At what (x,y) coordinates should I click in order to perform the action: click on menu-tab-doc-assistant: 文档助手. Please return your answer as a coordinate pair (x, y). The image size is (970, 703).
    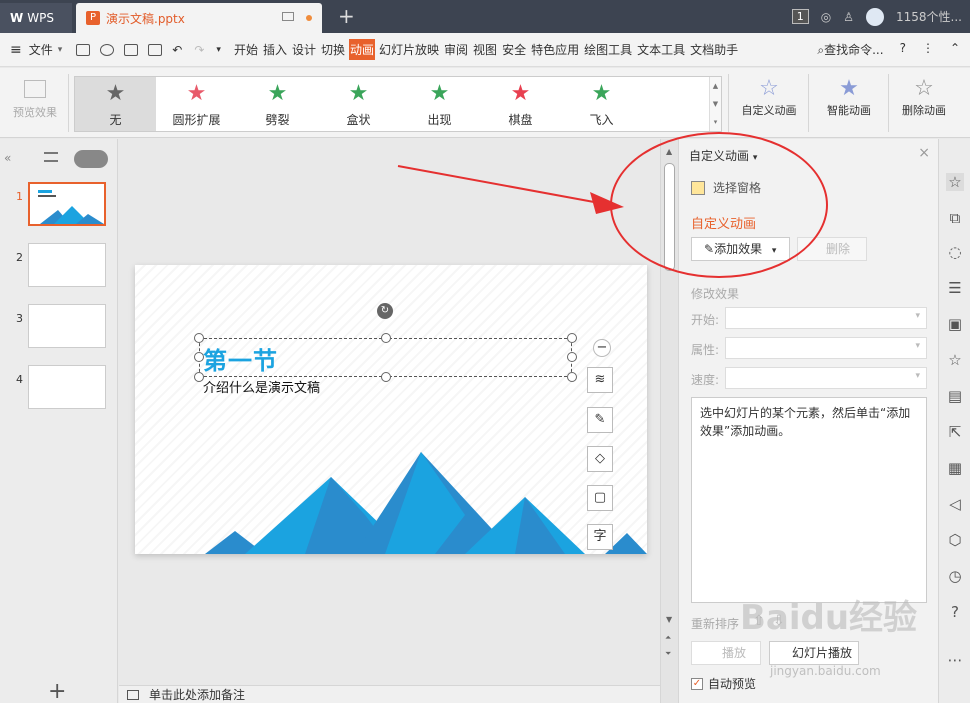
    Looking at the image, I should click on (714, 49).